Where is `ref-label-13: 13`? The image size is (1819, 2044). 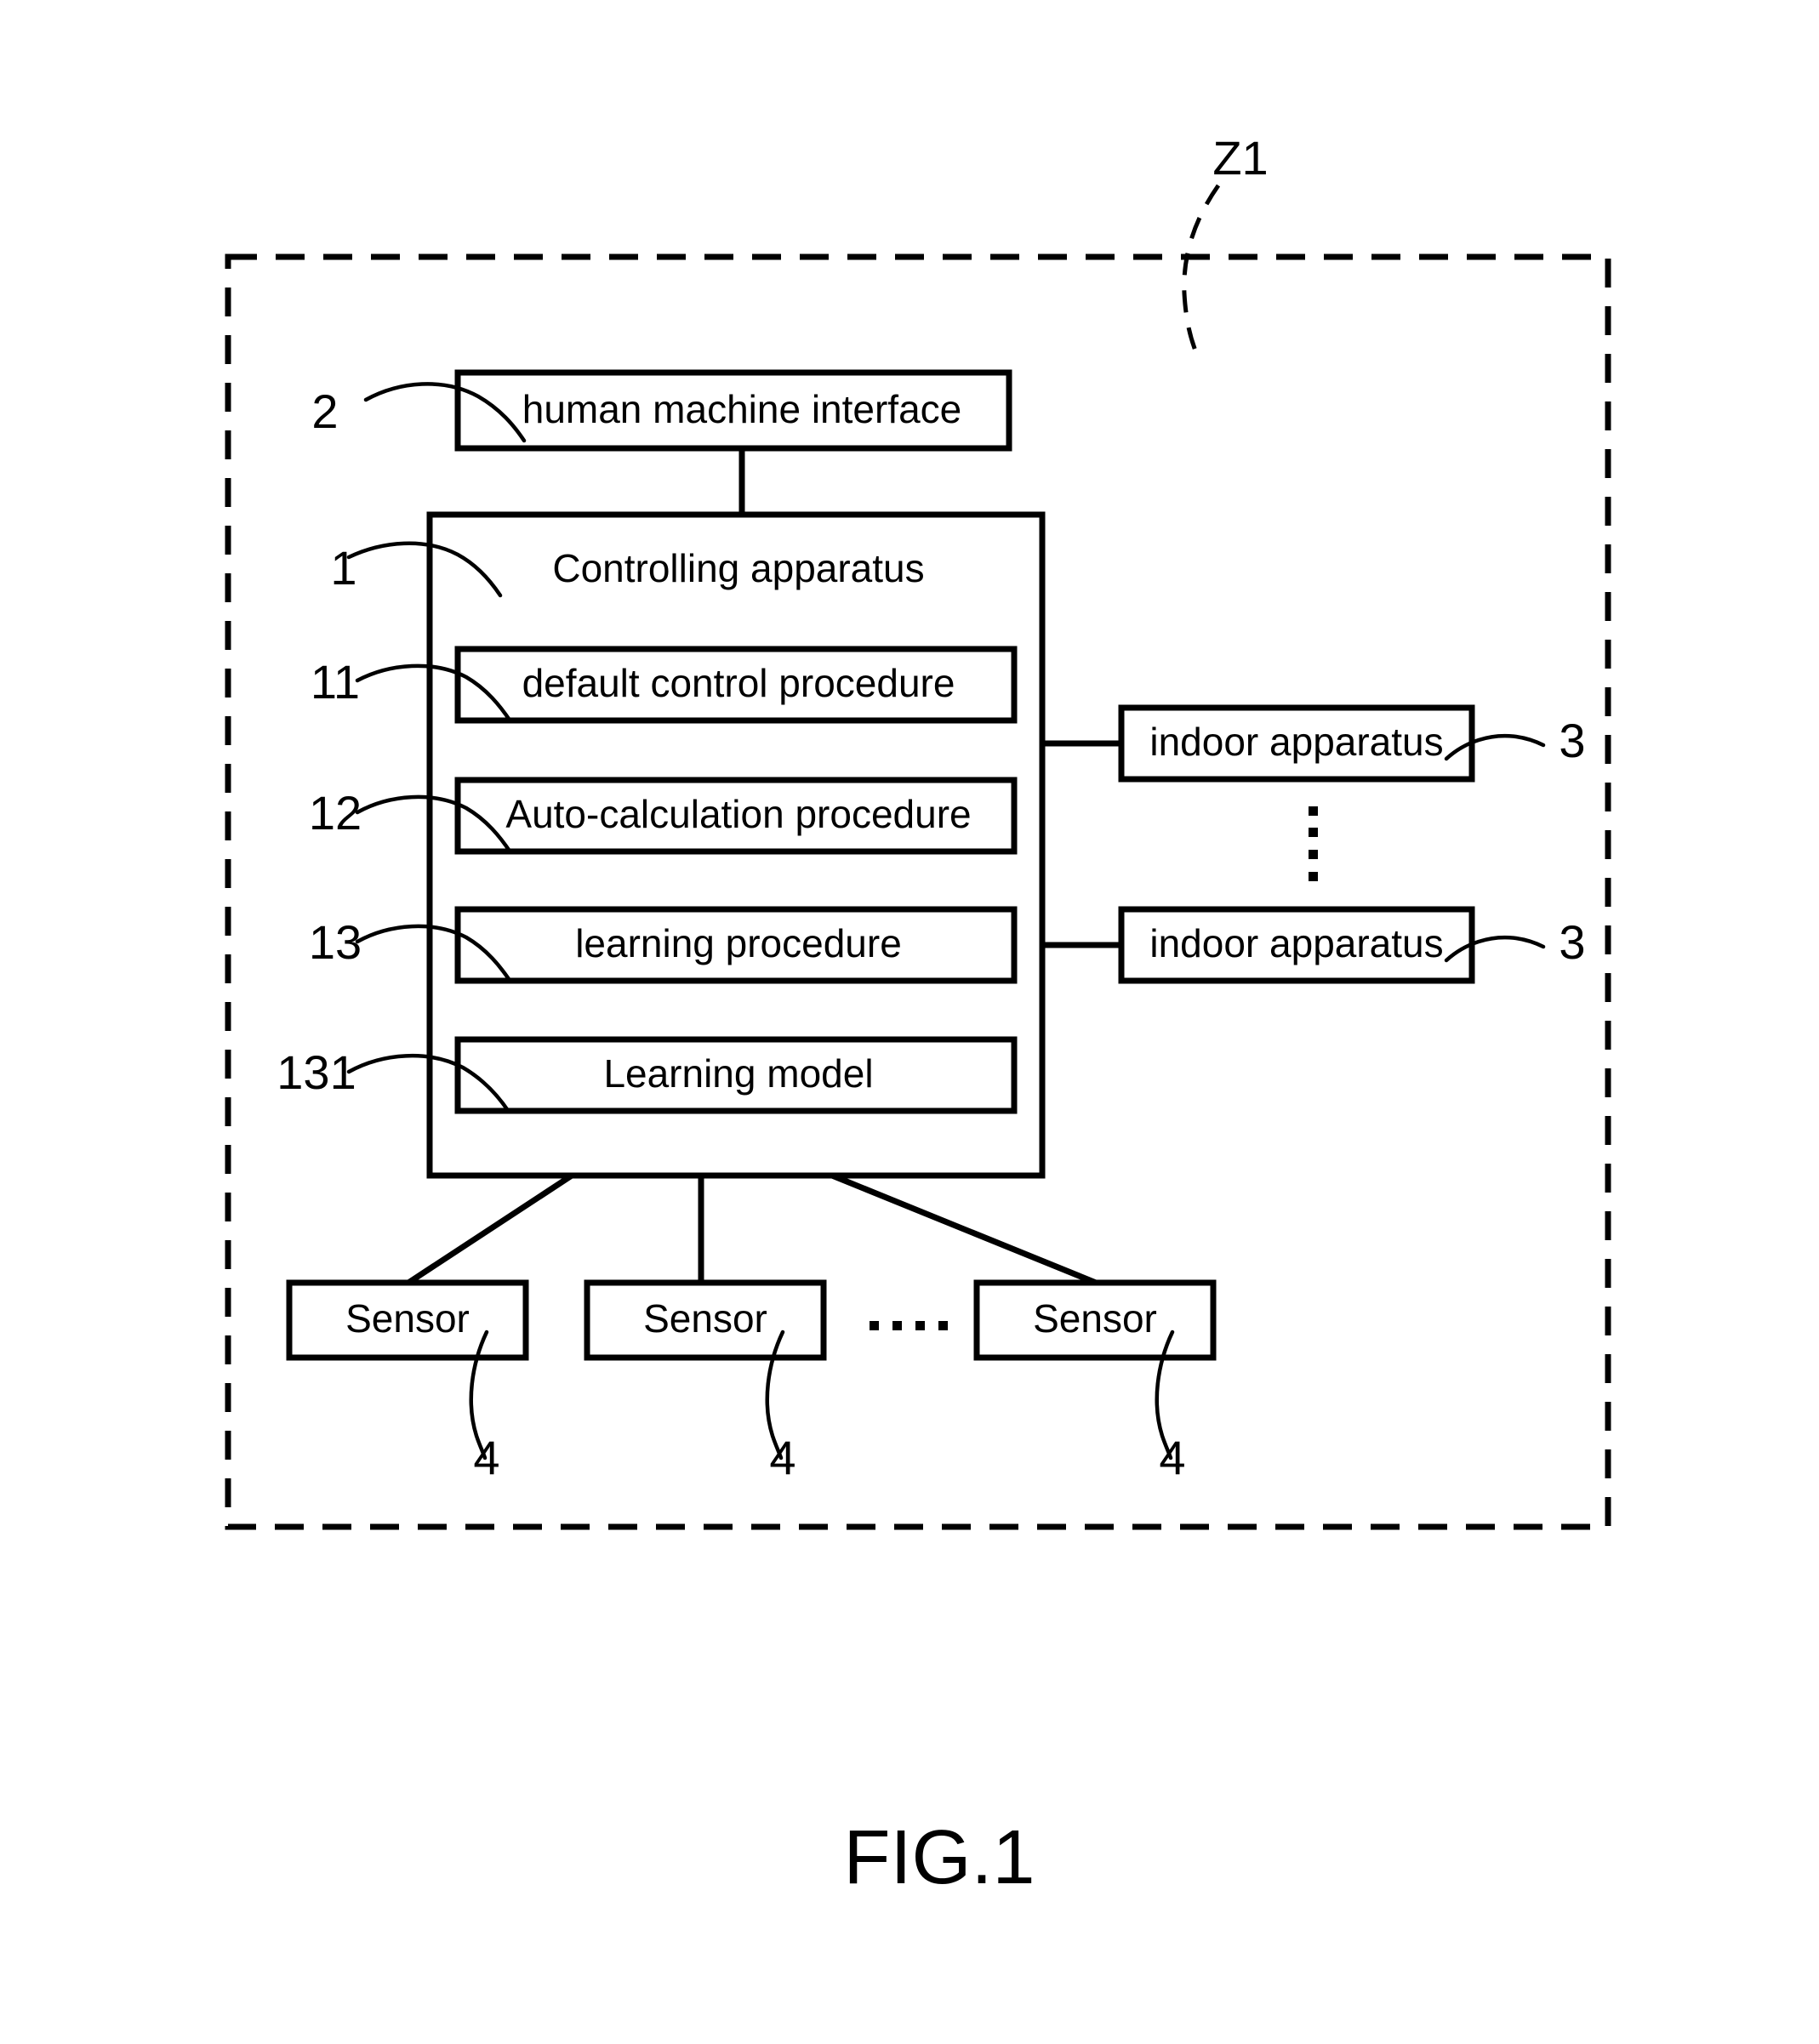
ref-label-13: 13 is located at coordinates (335, 942).